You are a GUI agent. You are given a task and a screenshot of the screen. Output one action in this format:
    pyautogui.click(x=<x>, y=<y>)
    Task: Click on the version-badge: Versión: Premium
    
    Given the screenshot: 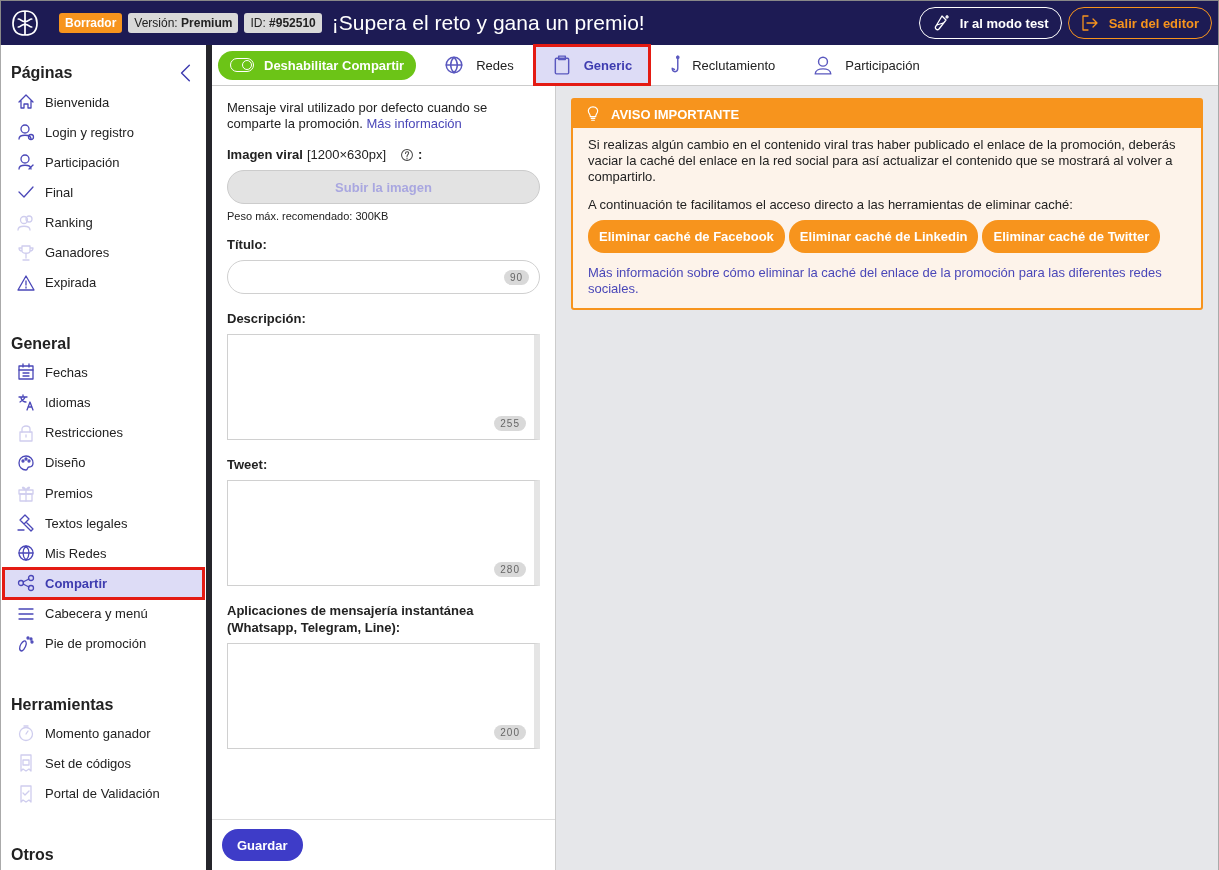 What is the action you would take?
    pyautogui.click(x=183, y=23)
    